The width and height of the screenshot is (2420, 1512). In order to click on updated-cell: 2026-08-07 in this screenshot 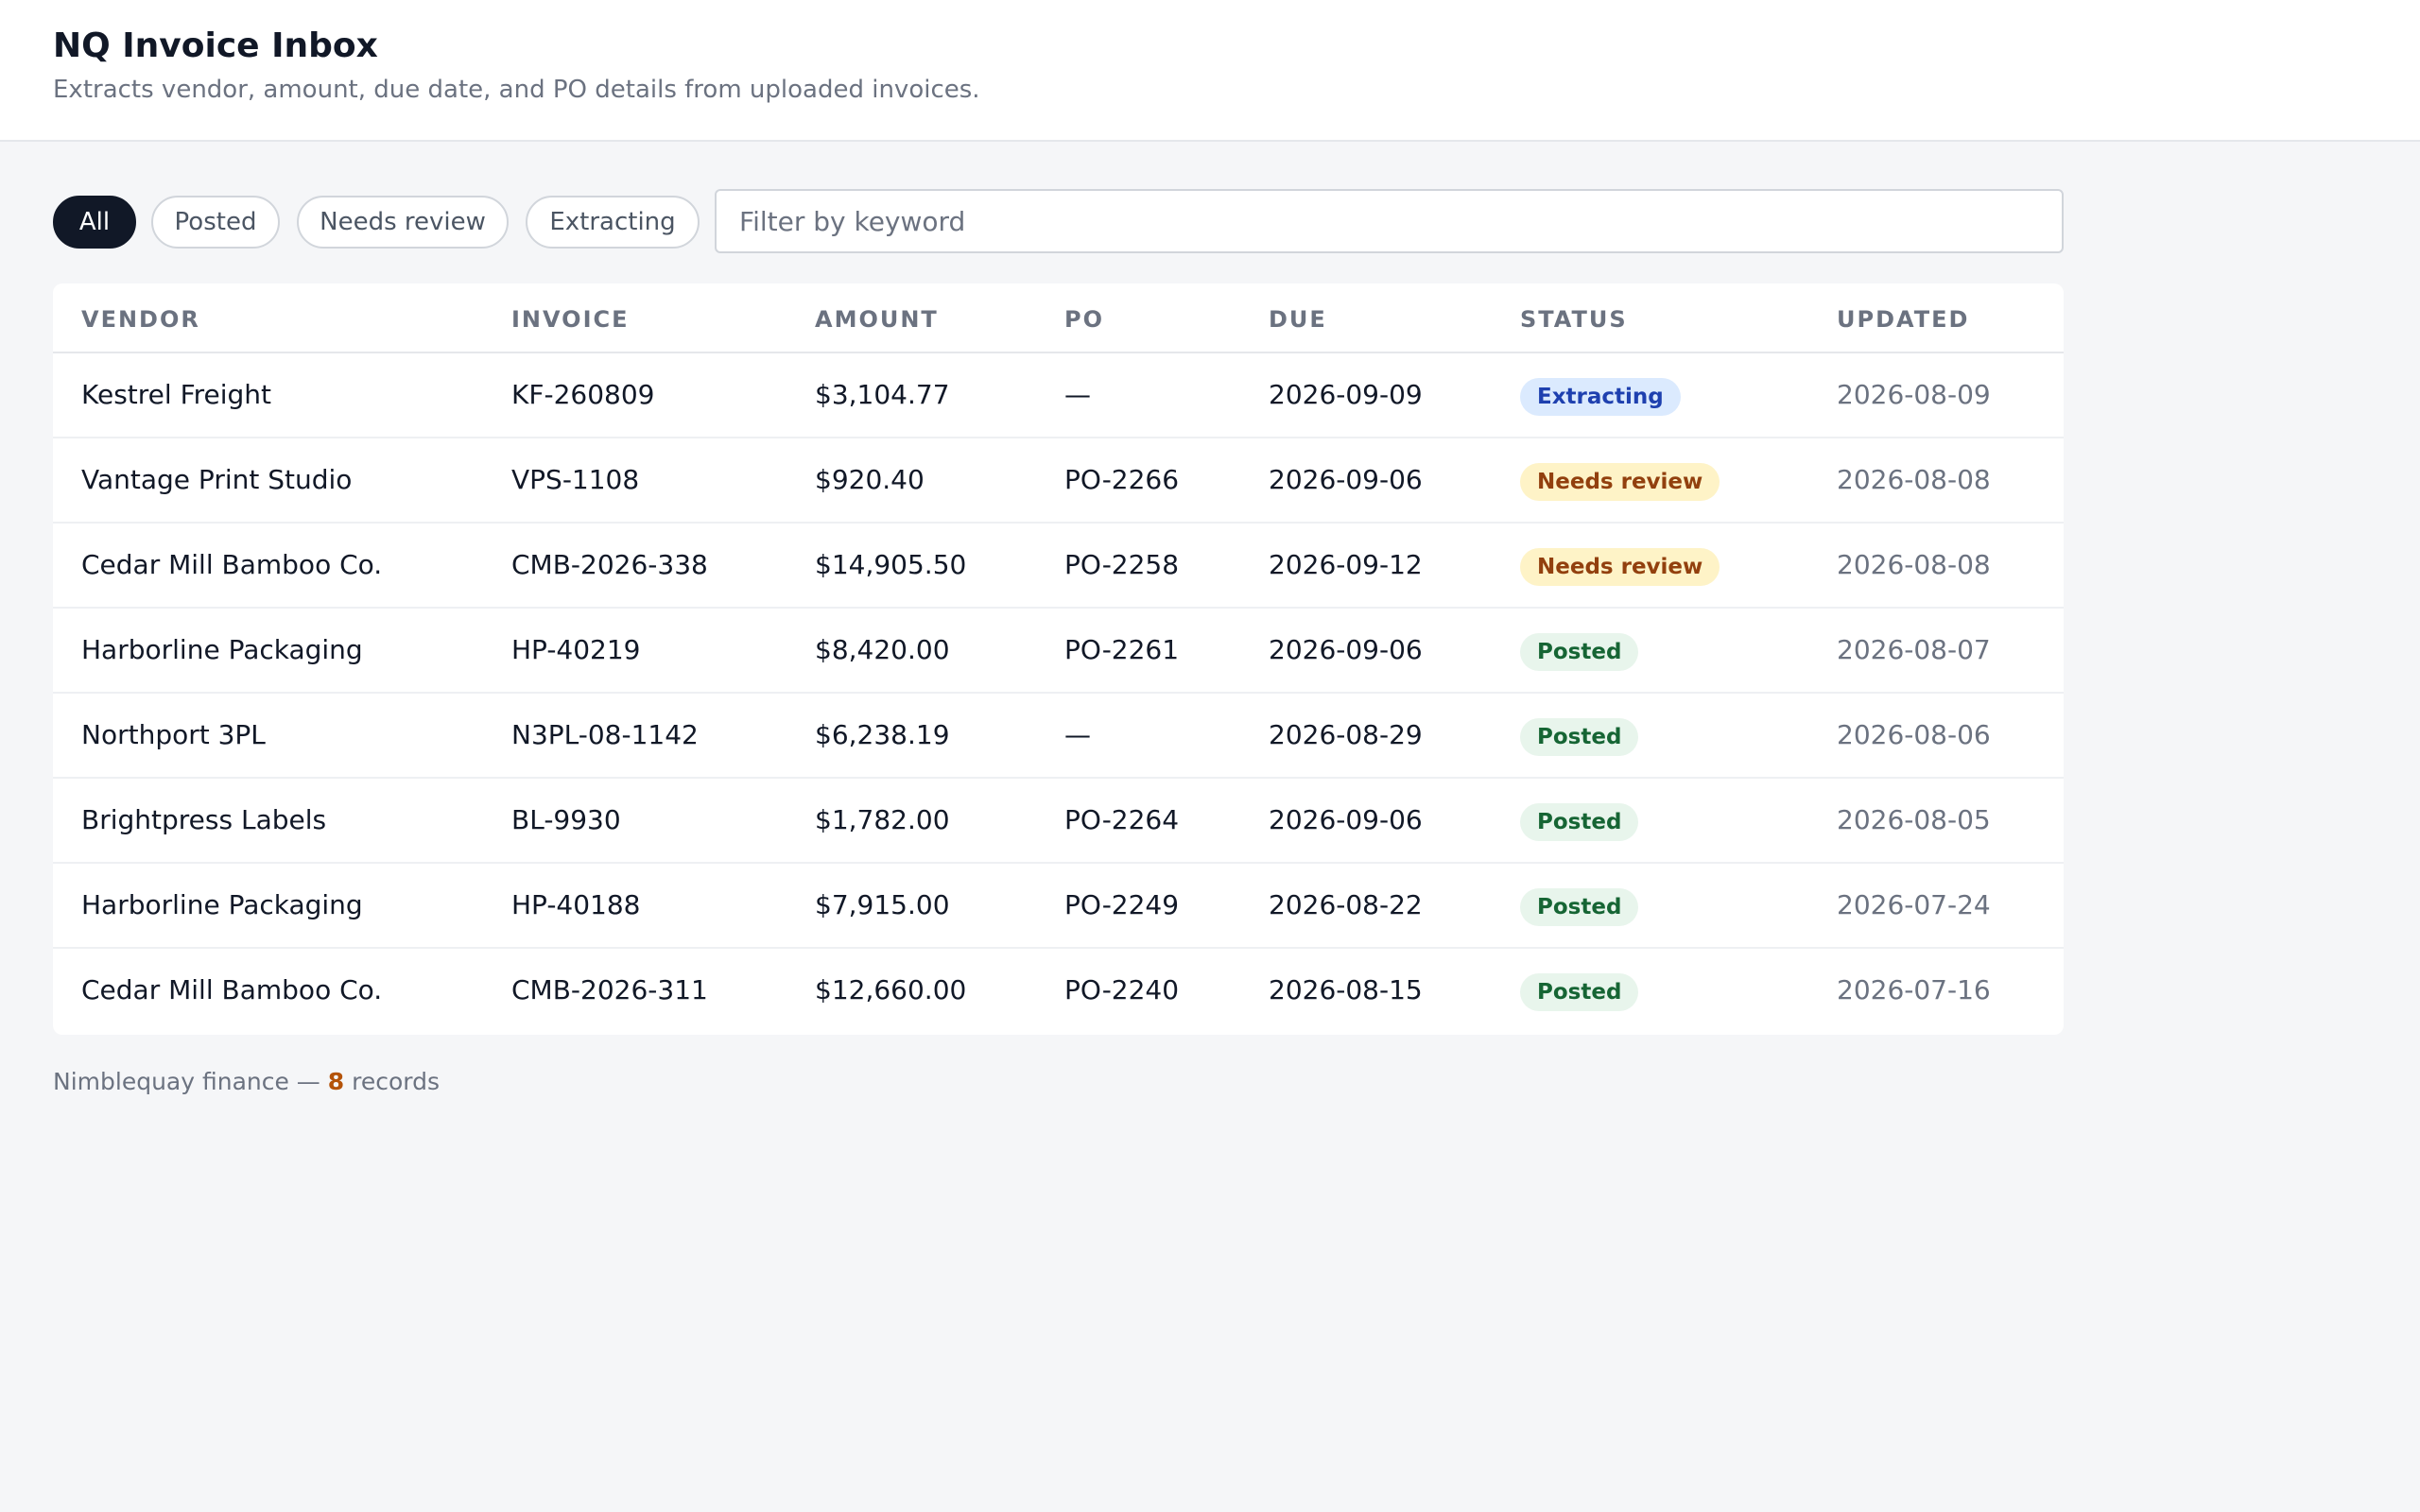, I will do `click(1914, 649)`.